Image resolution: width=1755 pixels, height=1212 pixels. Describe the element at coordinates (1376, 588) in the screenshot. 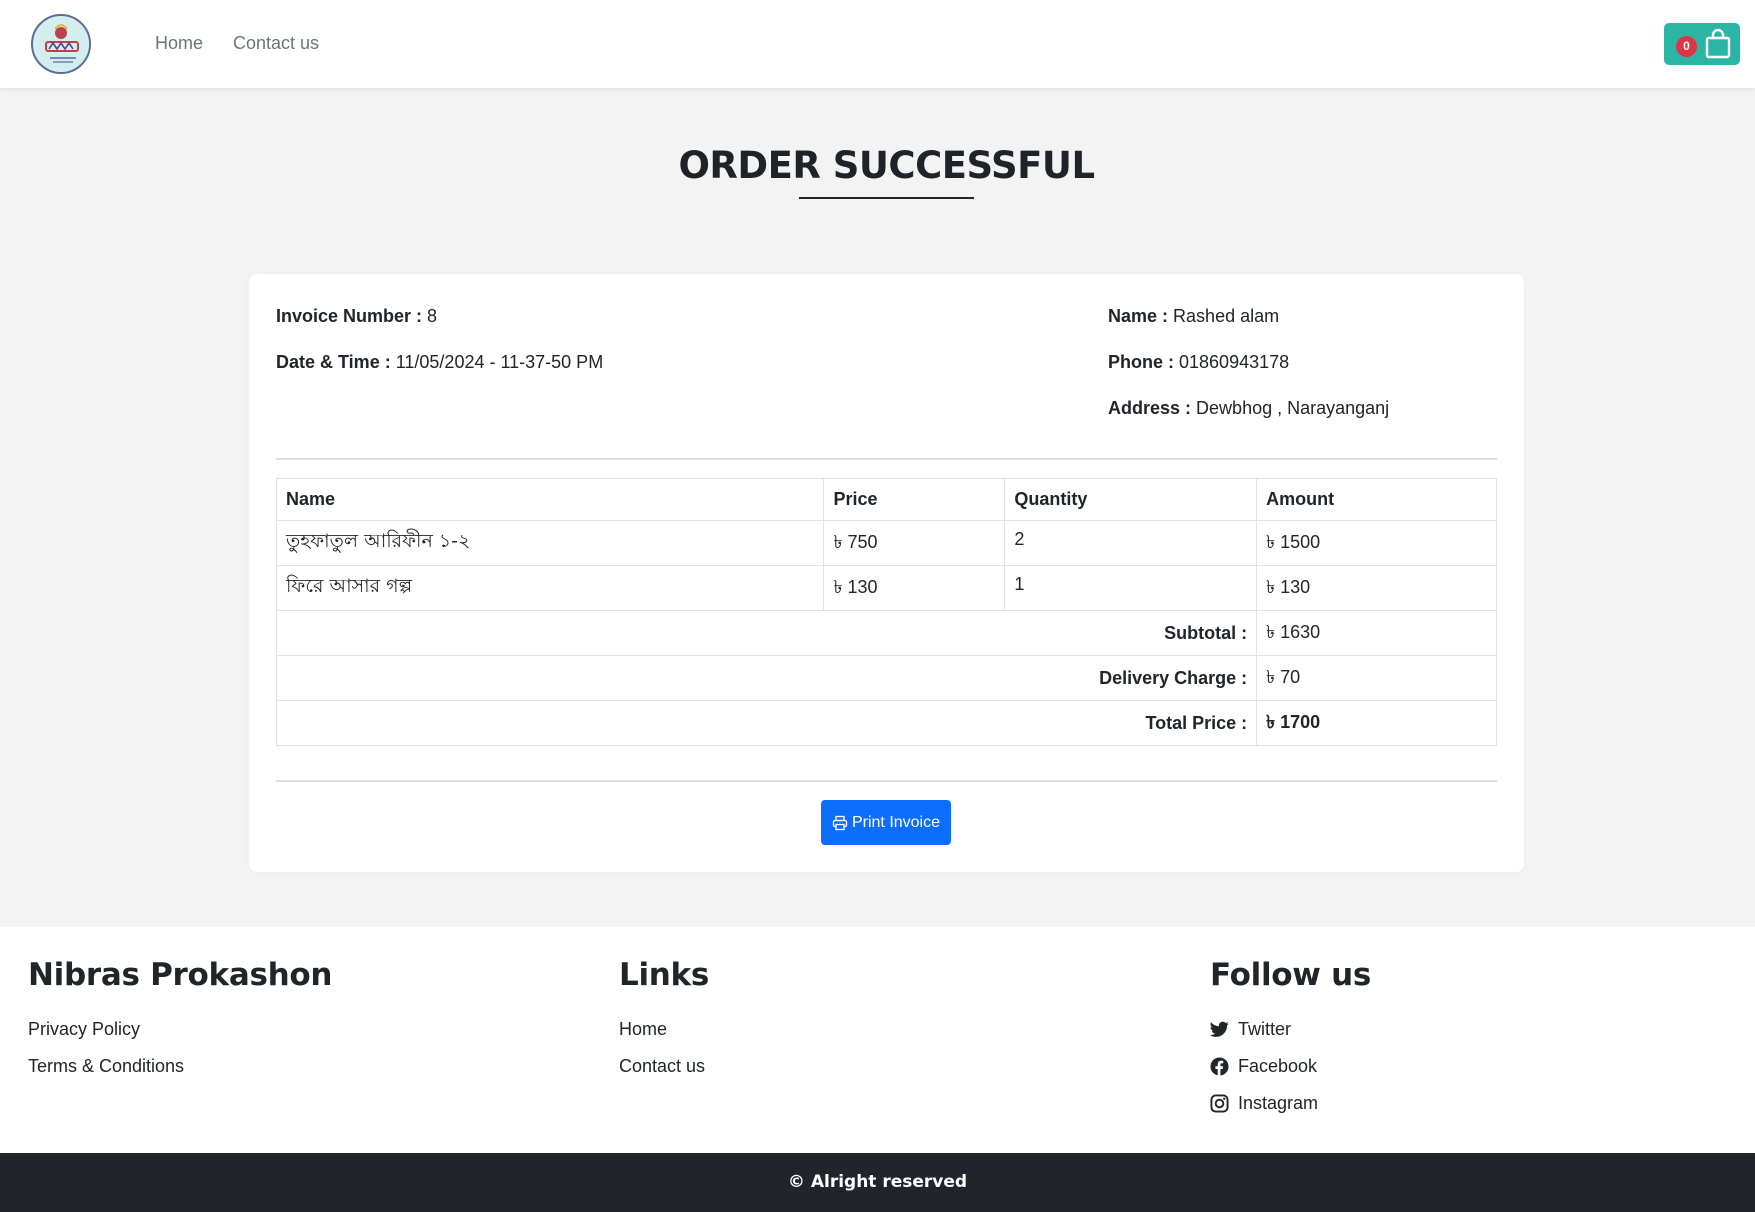

I see `item-amount: ৳ 130` at that location.